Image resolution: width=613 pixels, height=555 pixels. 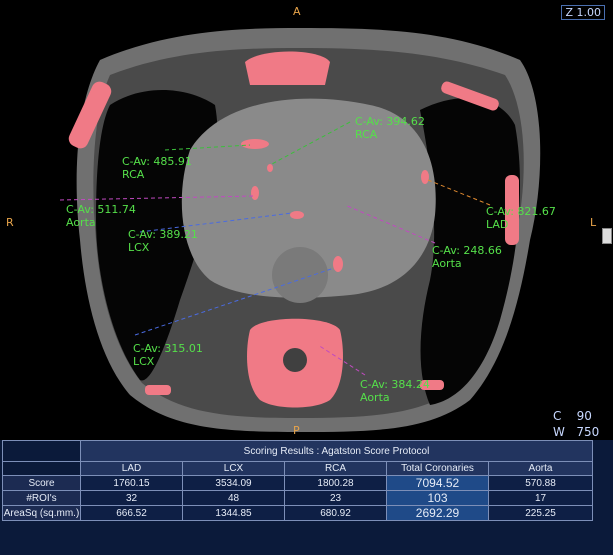 What do you see at coordinates (131, 483) in the screenshot?
I see `score-cell: 1760.15` at bounding box center [131, 483].